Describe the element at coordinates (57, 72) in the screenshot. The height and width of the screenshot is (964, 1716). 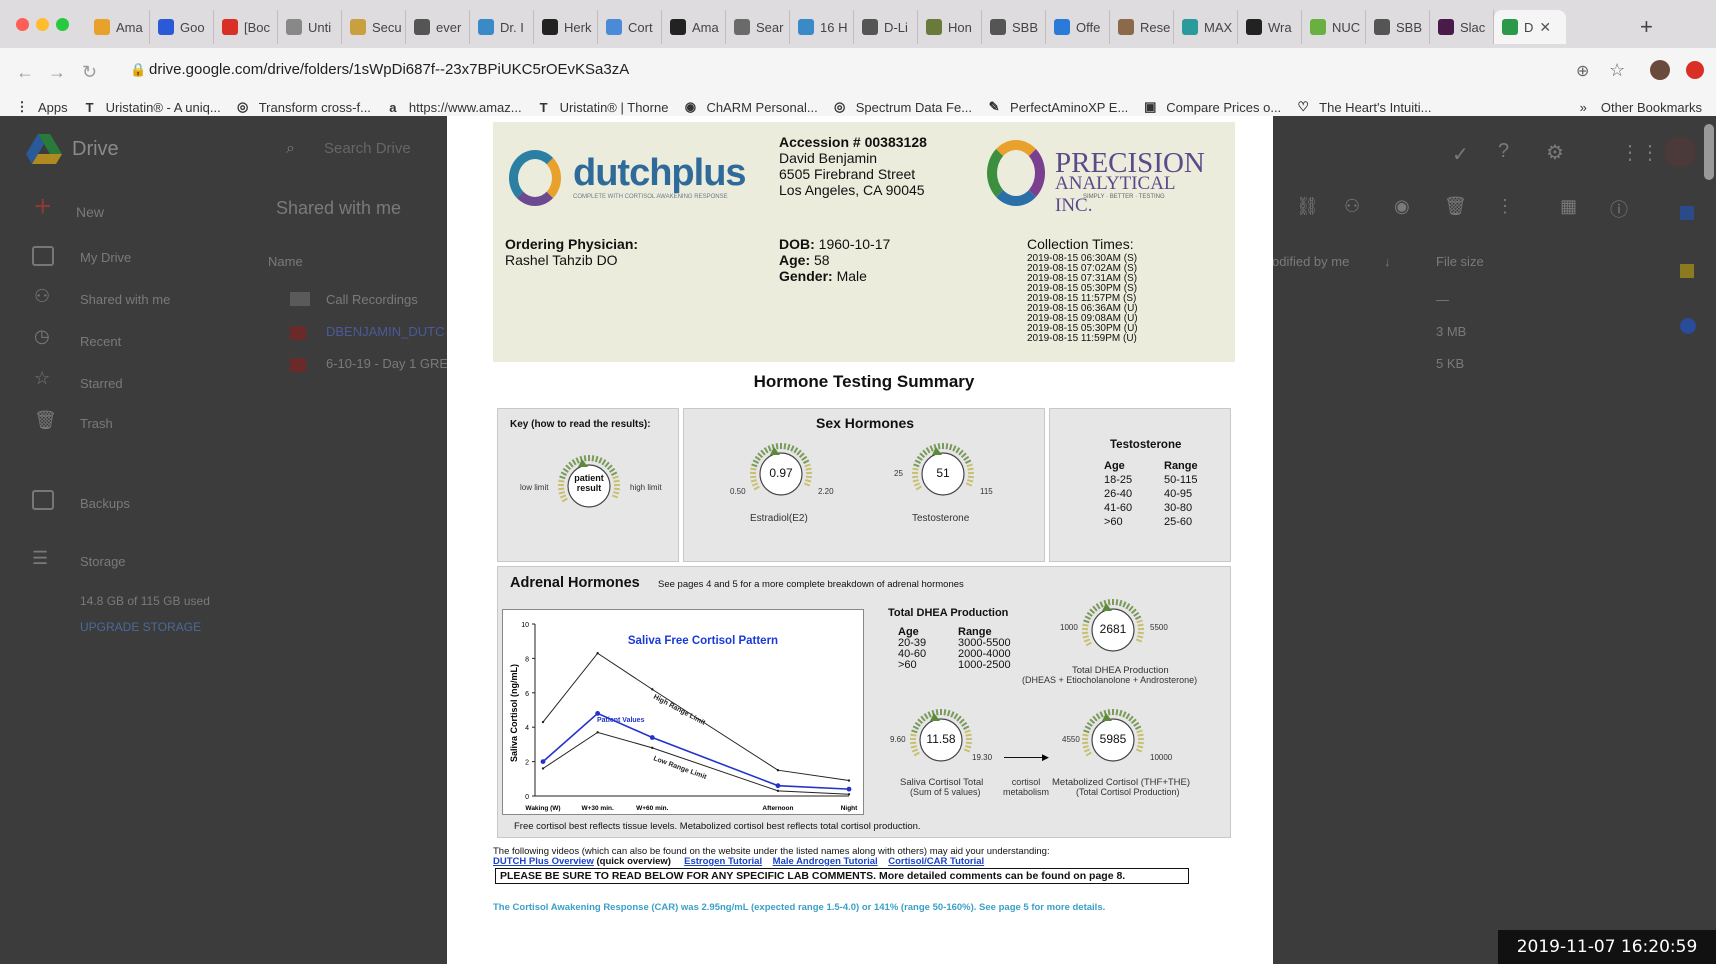
I see `forward-icon: →` at that location.